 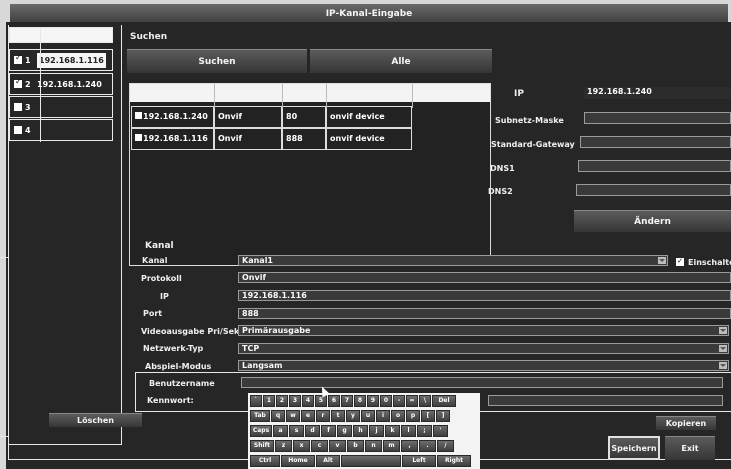 What do you see at coordinates (308, 416) in the screenshot?
I see `keyboard-key: e` at bounding box center [308, 416].